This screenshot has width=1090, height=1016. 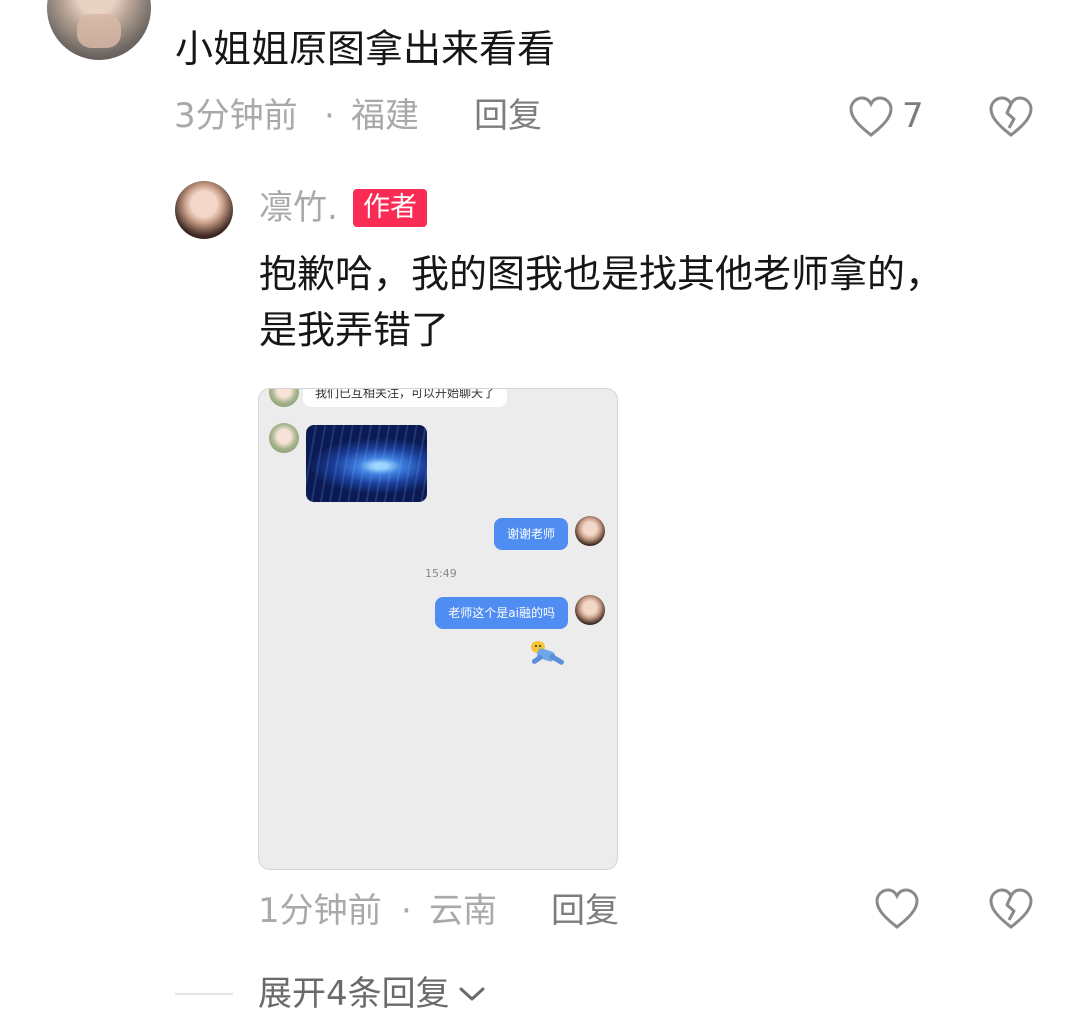 I want to click on author-badge: 作者, so click(x=390, y=208).